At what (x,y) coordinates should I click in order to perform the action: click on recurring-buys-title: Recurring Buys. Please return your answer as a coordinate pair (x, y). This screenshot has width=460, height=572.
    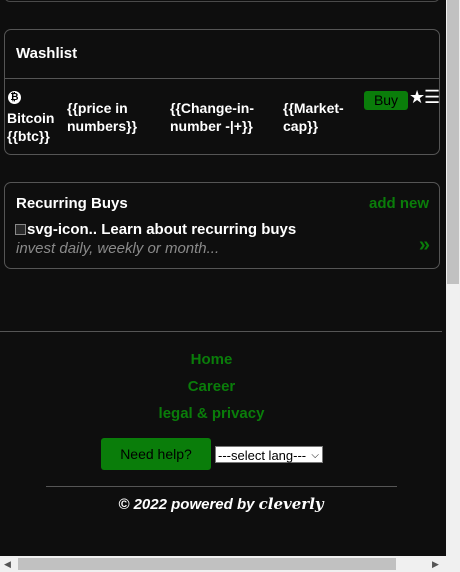
    Looking at the image, I should click on (72, 203).